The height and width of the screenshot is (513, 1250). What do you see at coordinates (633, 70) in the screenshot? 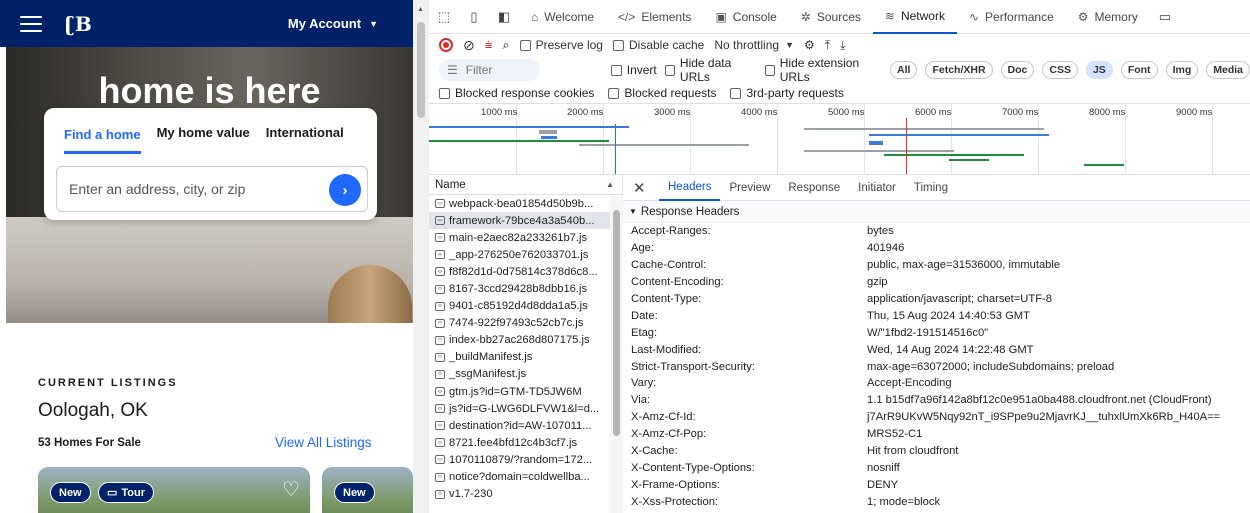
I see `invert-checkbox: Invert` at bounding box center [633, 70].